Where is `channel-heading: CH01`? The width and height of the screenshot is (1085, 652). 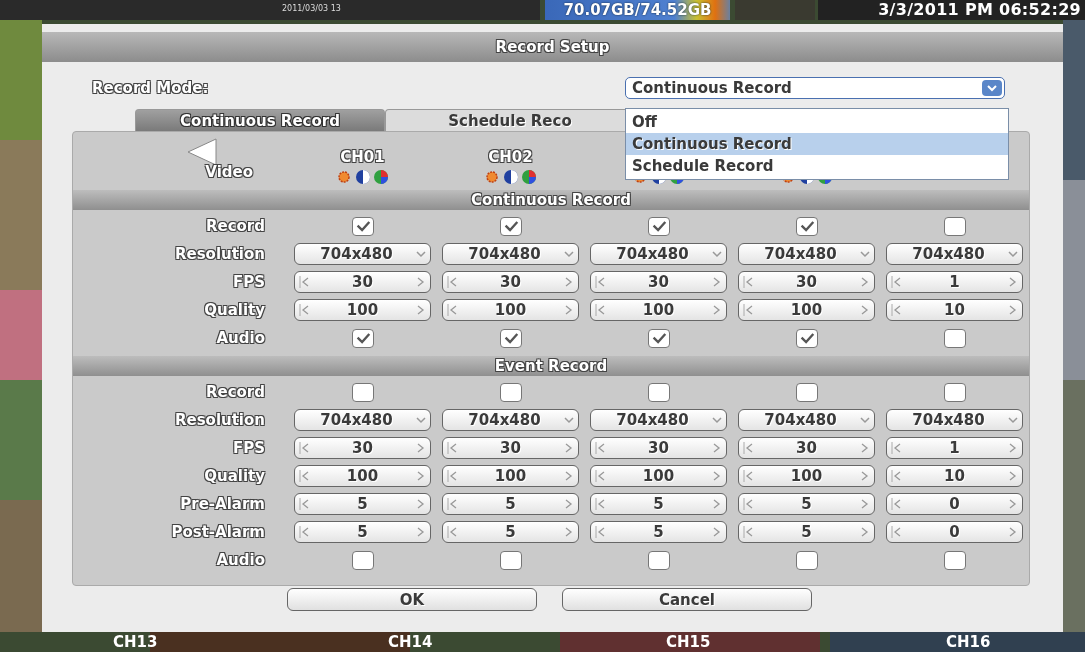
channel-heading: CH01 is located at coordinates (362, 157).